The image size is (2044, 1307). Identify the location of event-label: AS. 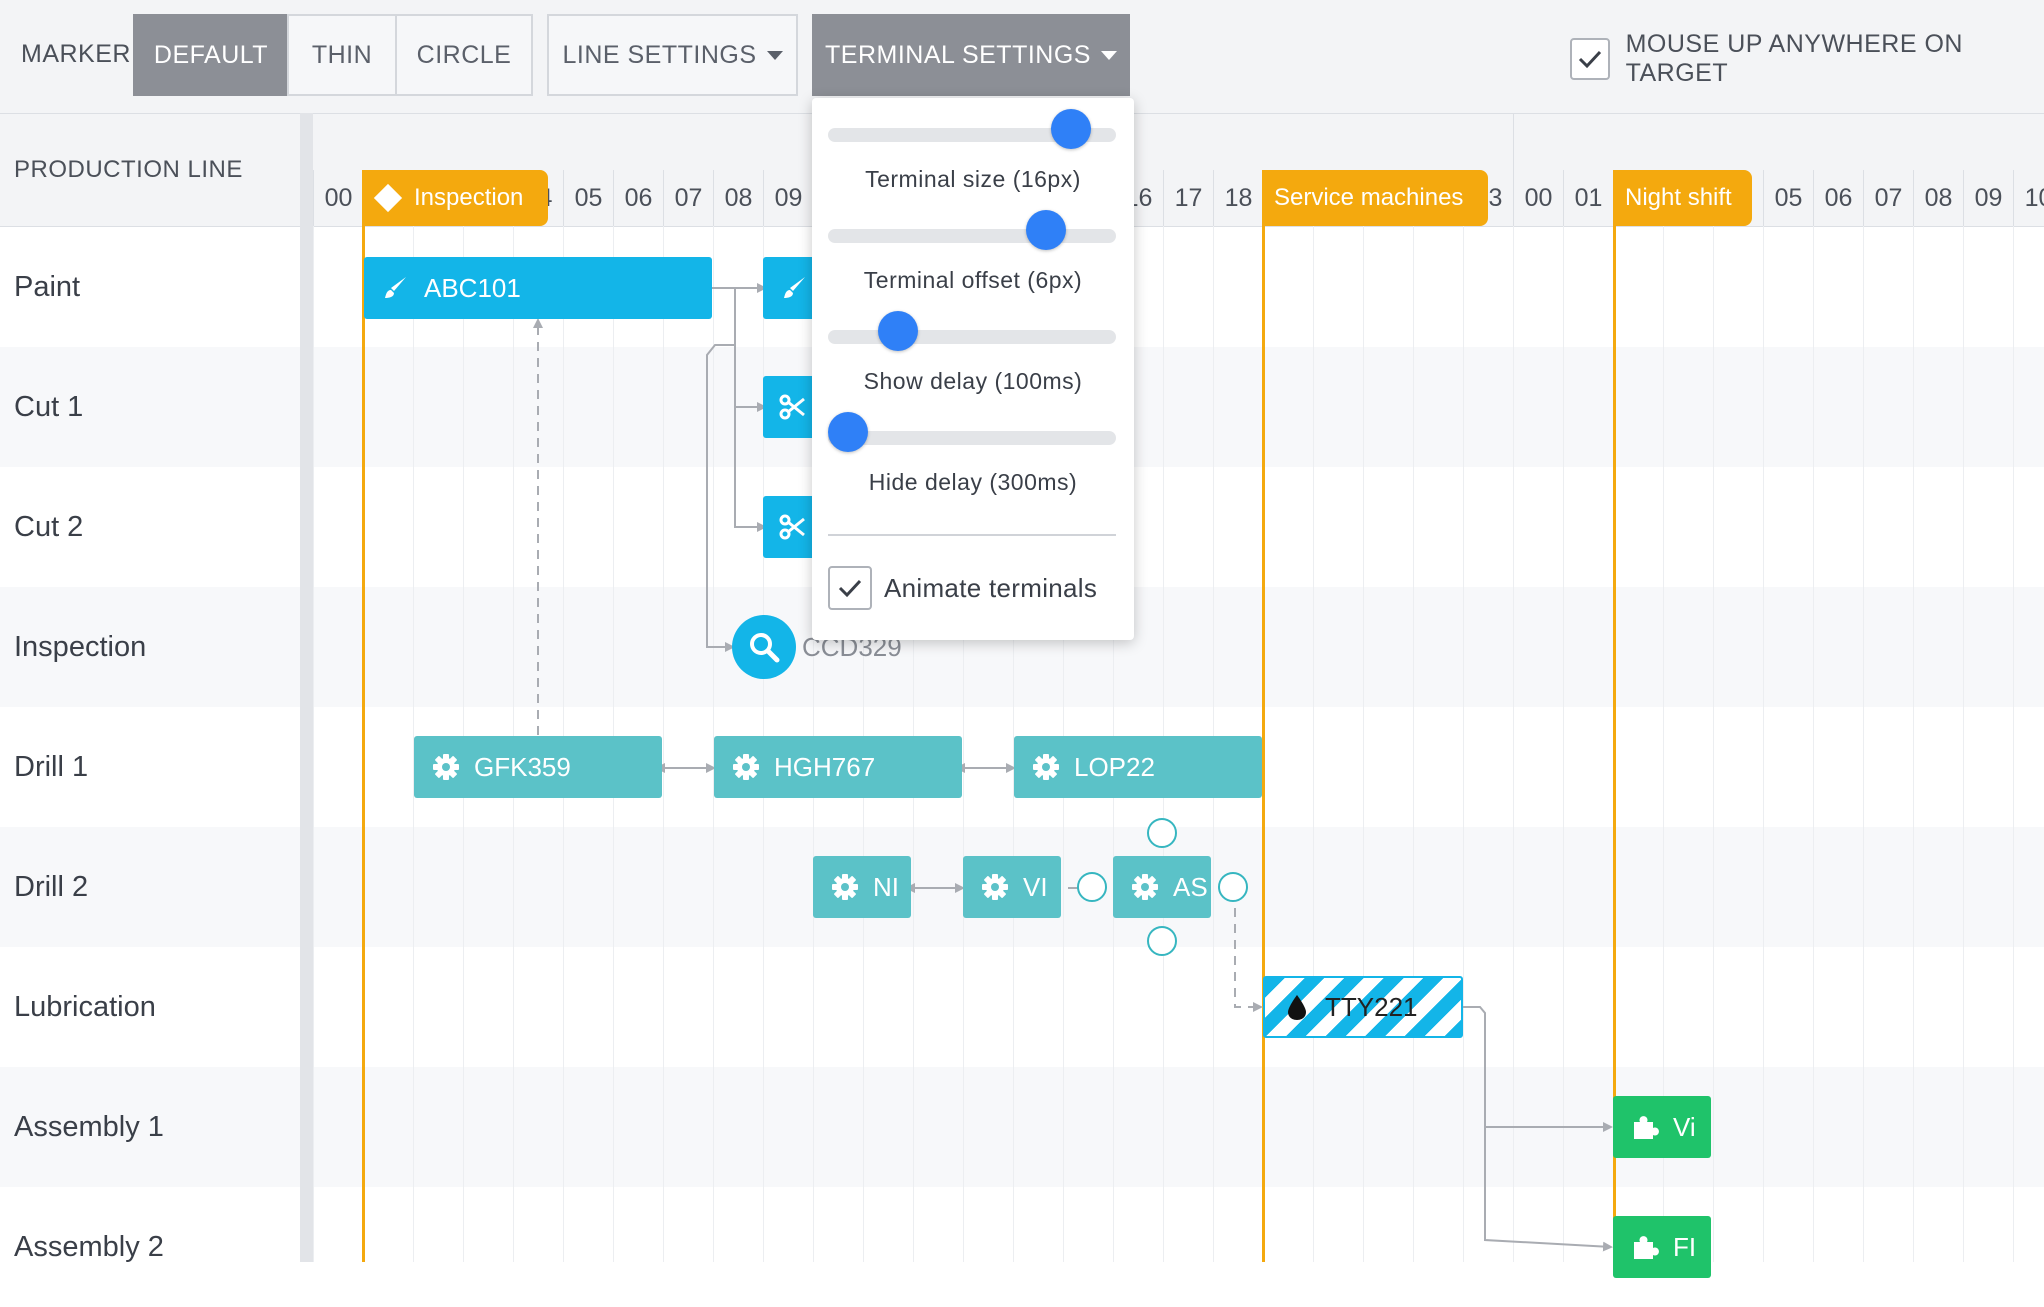
(1190, 886).